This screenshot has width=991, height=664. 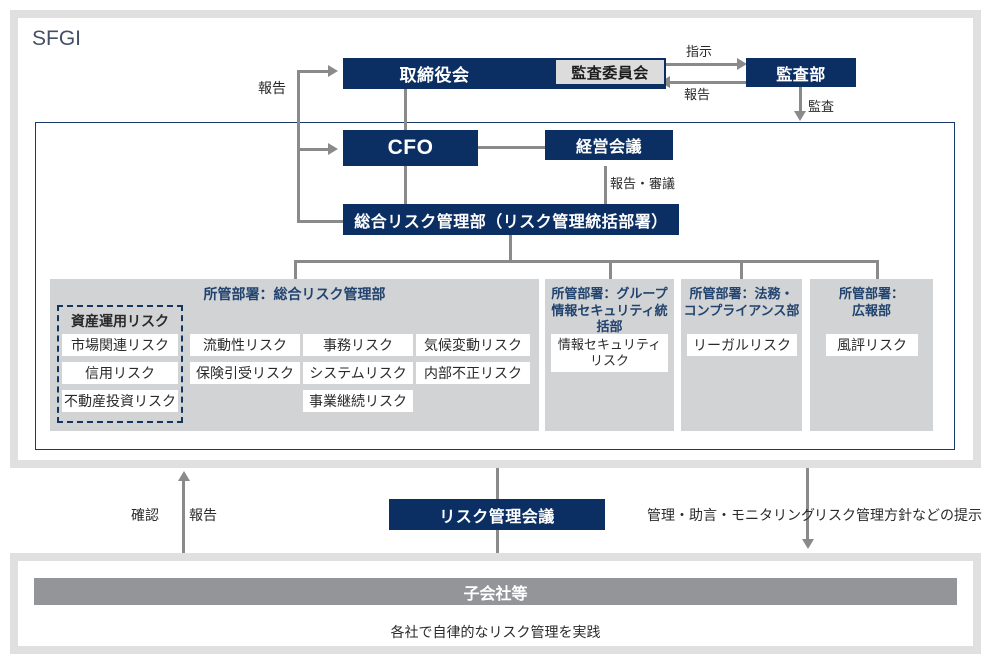 I want to click on connector-rmm-down, so click(x=497, y=541).